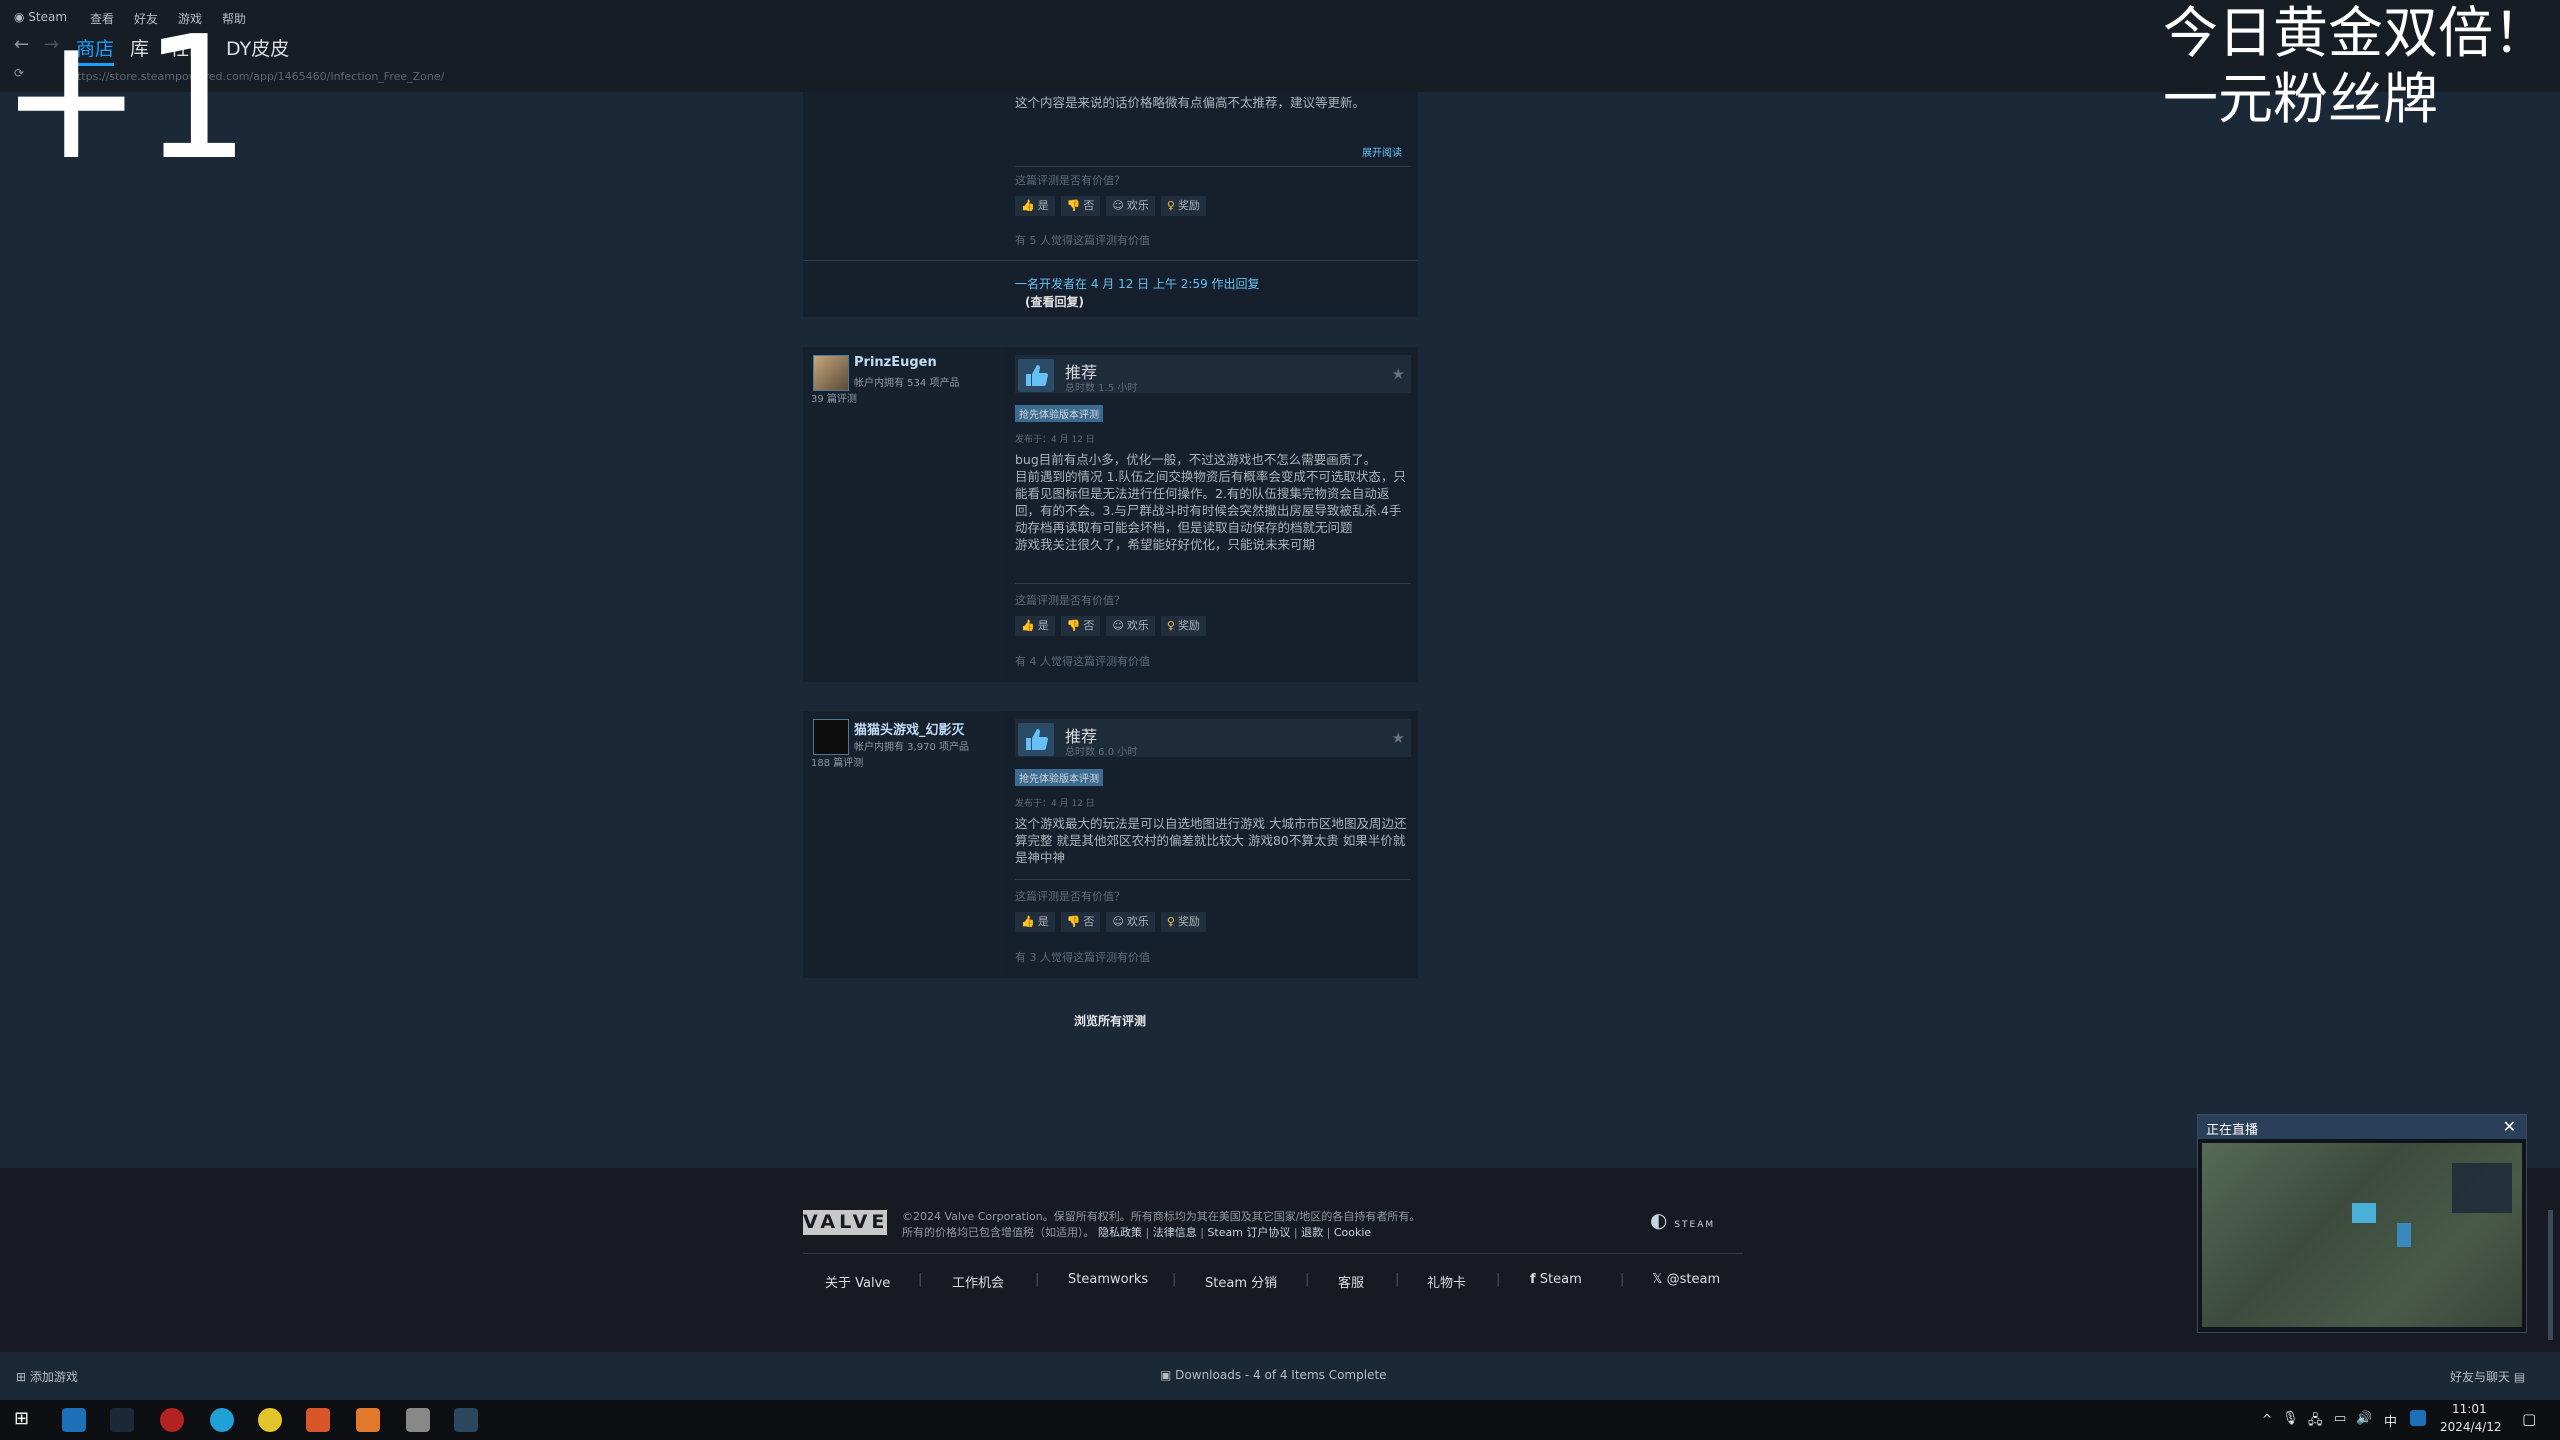 The image size is (2560, 1440). What do you see at coordinates (1082, 661) in the screenshot?
I see `helpful-count: 有 4 人觉得这篇评测有价值` at bounding box center [1082, 661].